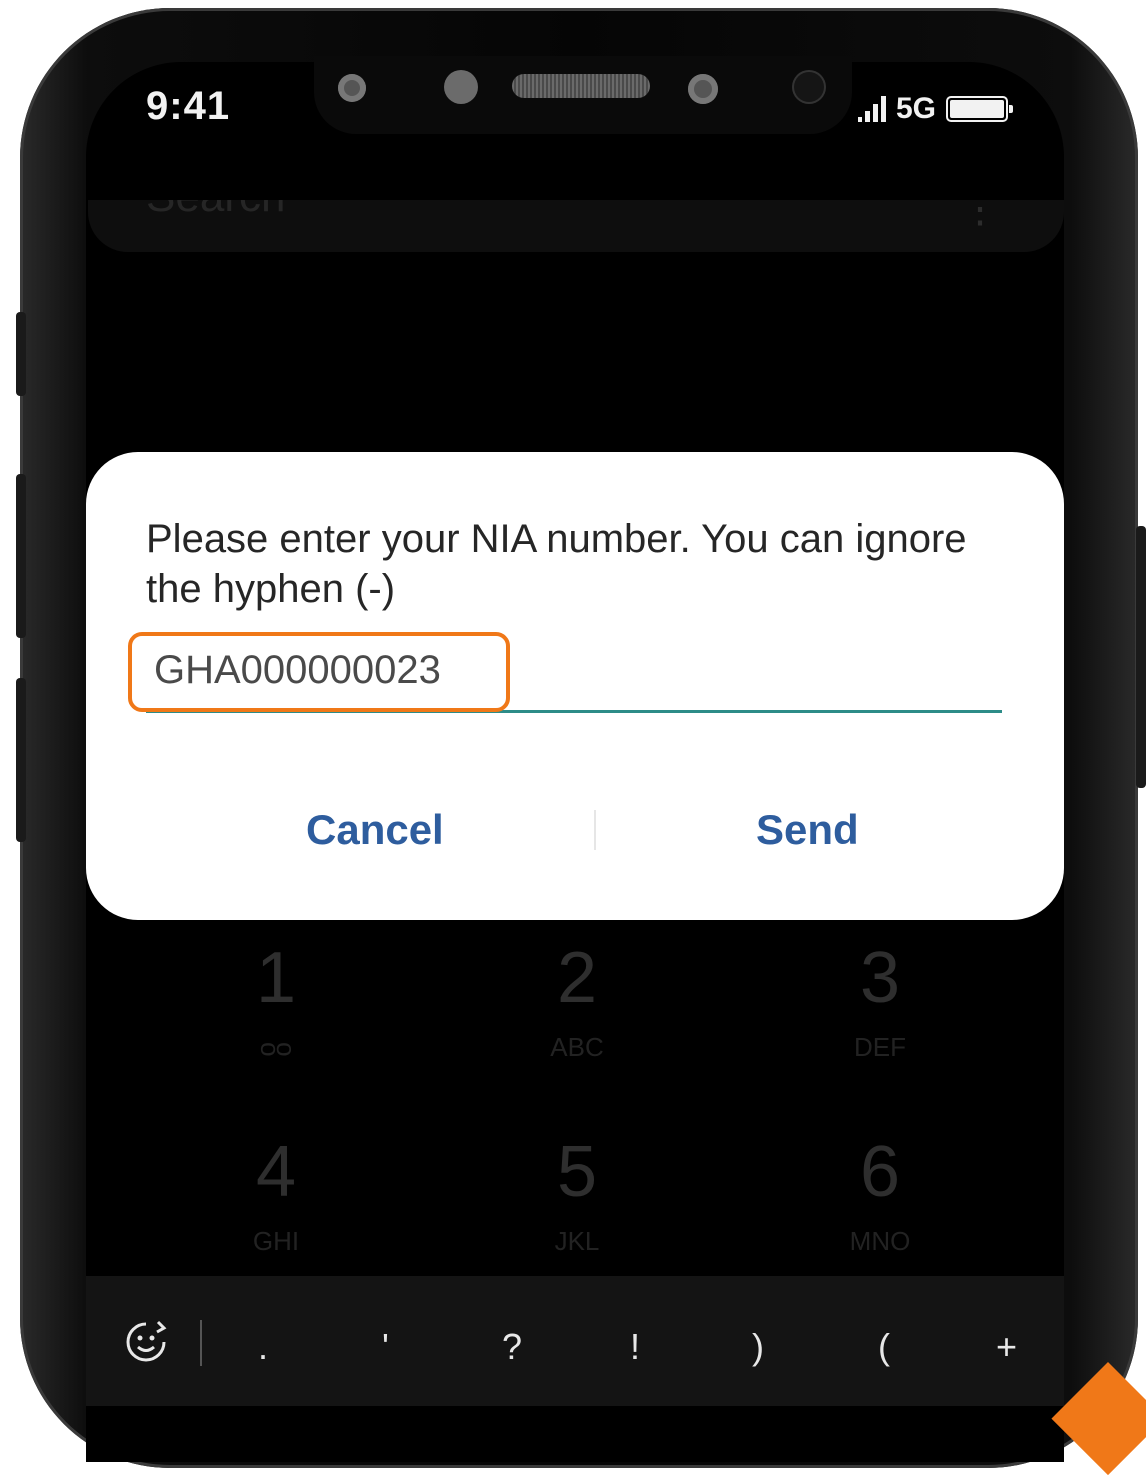  What do you see at coordinates (512, 1347) in the screenshot?
I see `key-question: ?` at bounding box center [512, 1347].